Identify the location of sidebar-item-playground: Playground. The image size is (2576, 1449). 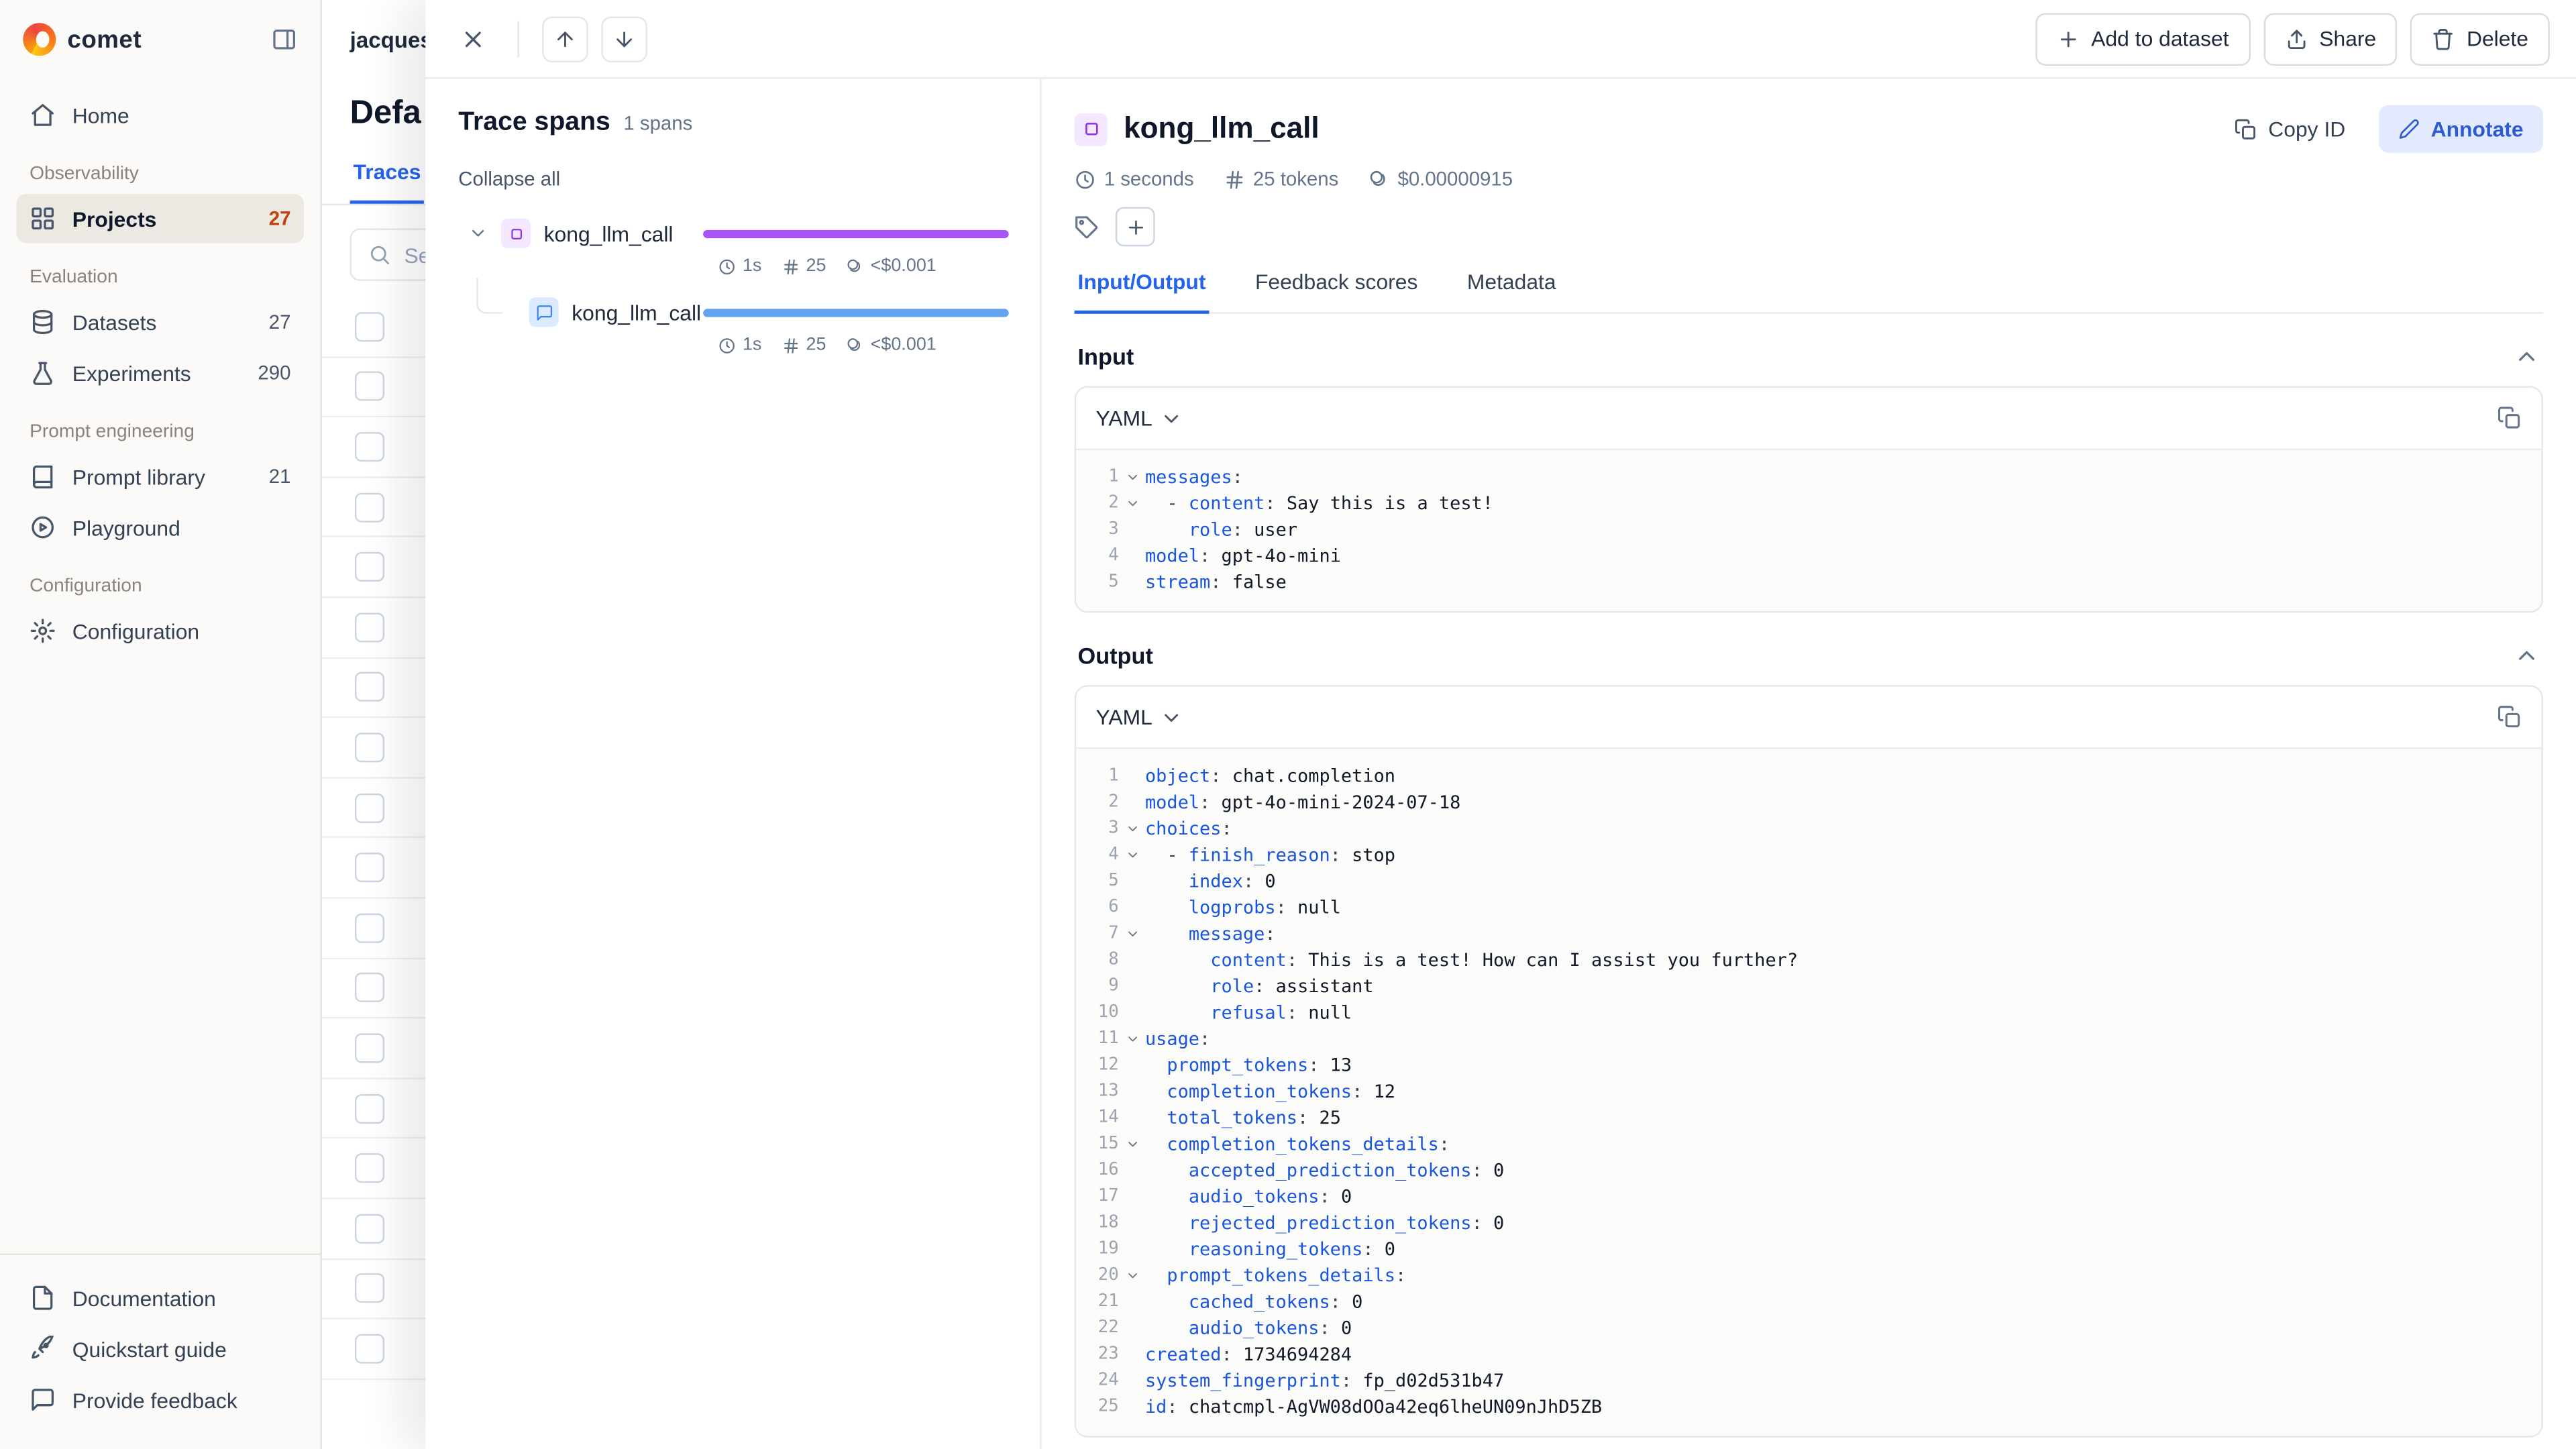
(160, 526).